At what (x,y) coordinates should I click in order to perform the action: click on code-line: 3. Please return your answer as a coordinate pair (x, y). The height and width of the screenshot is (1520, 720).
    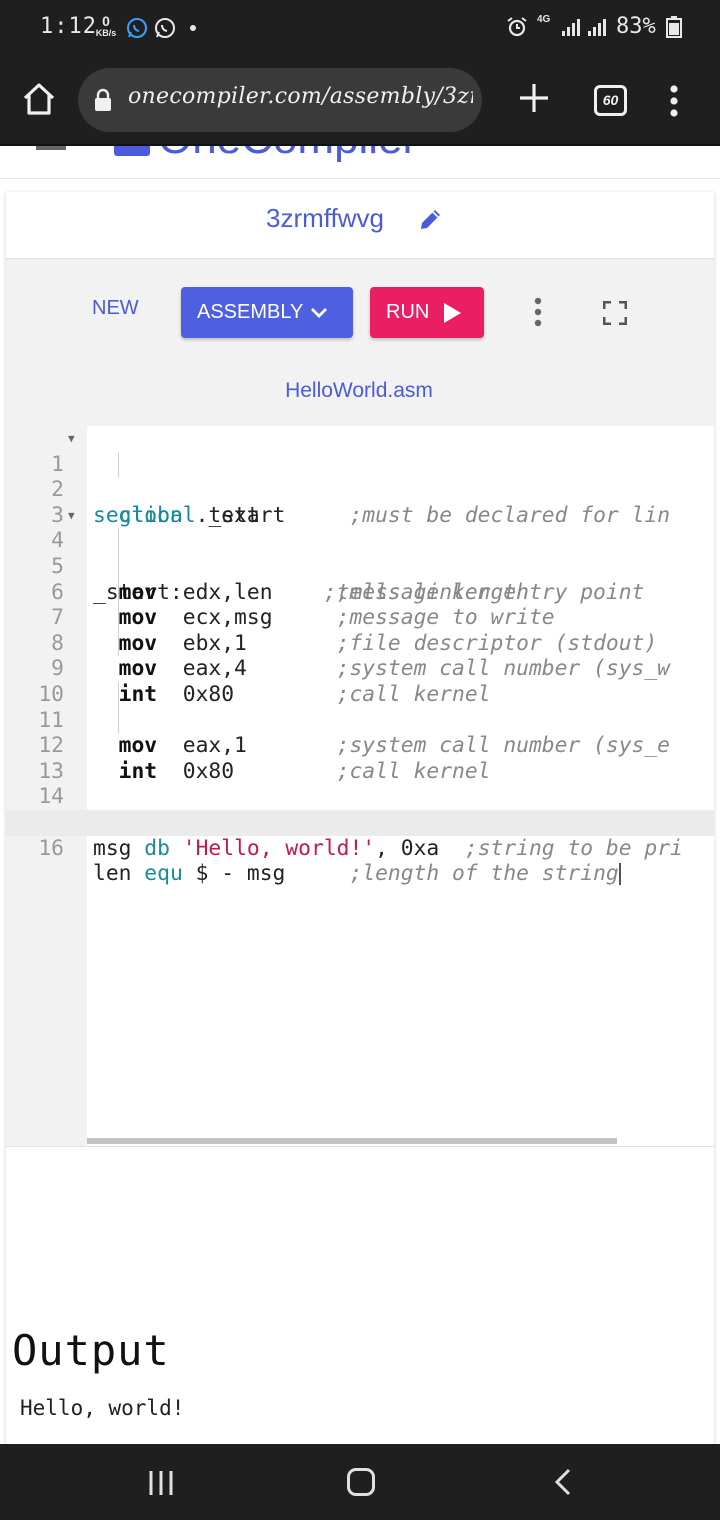
    Looking at the image, I should click on (360, 502).